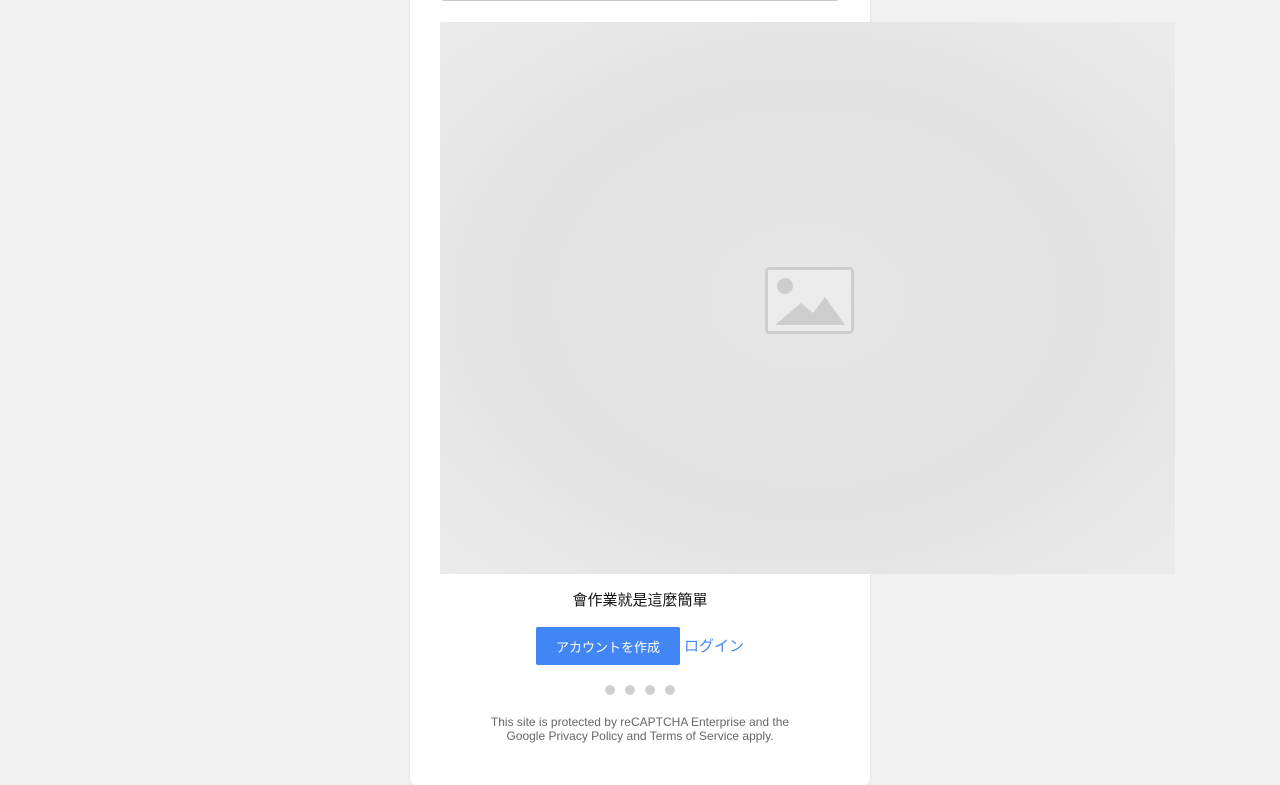 Image resolution: width=1280 pixels, height=785 pixels. What do you see at coordinates (636, 736) in the screenshot?
I see `and-label: and` at bounding box center [636, 736].